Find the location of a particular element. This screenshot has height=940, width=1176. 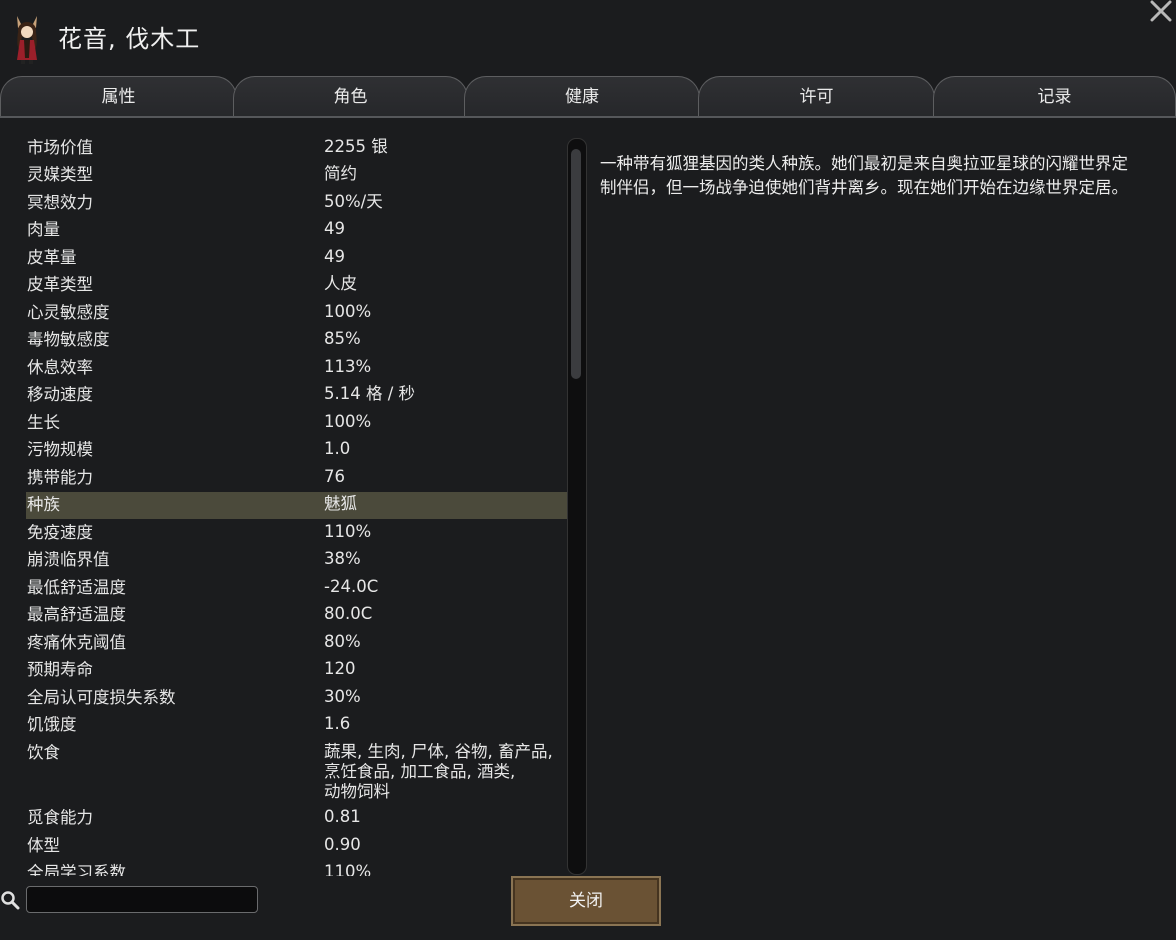

stat-row: 肉量 49 is located at coordinates (296, 231).